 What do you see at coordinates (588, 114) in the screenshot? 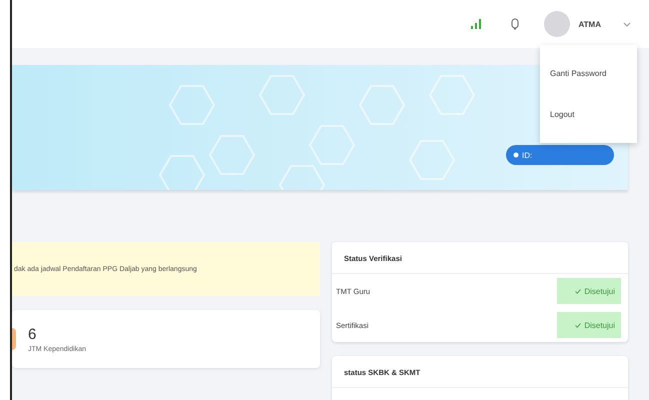
I see `menu-item: Logout` at bounding box center [588, 114].